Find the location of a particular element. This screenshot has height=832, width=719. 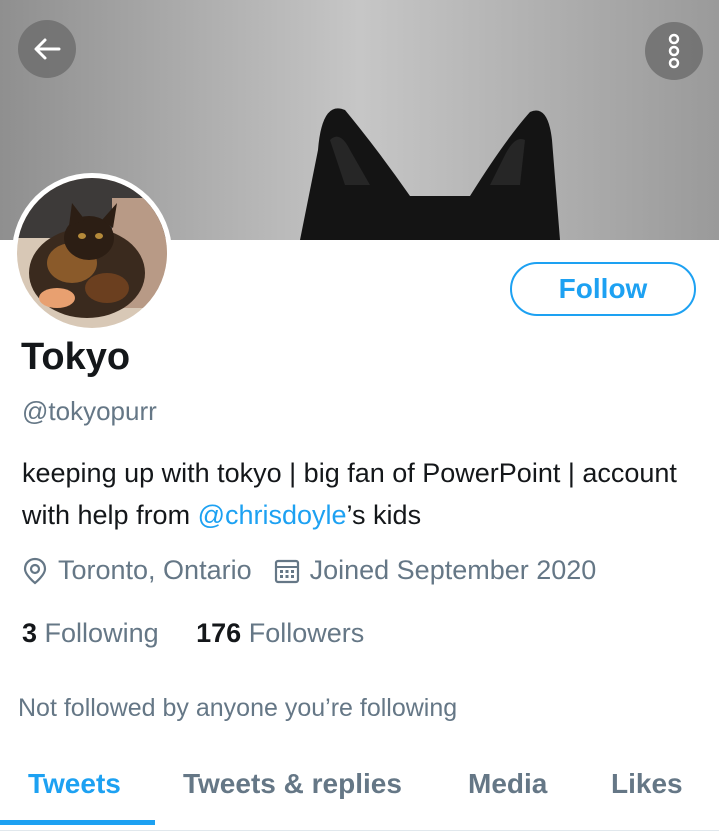

profile-avatar is located at coordinates (92, 253).